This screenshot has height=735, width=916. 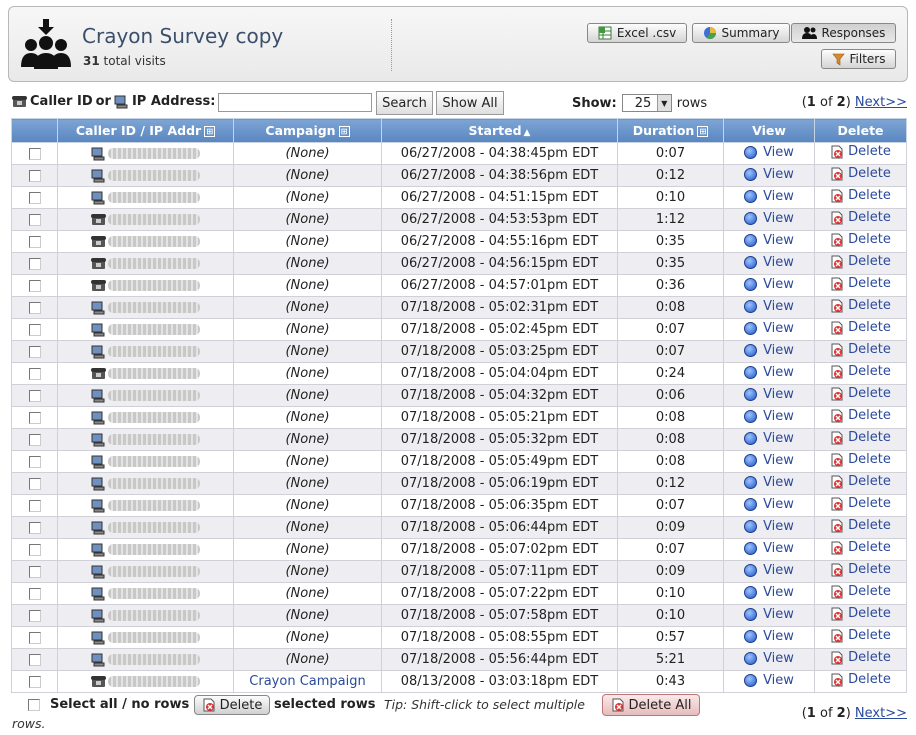 What do you see at coordinates (843, 33) in the screenshot?
I see `responses-button: Responses` at bounding box center [843, 33].